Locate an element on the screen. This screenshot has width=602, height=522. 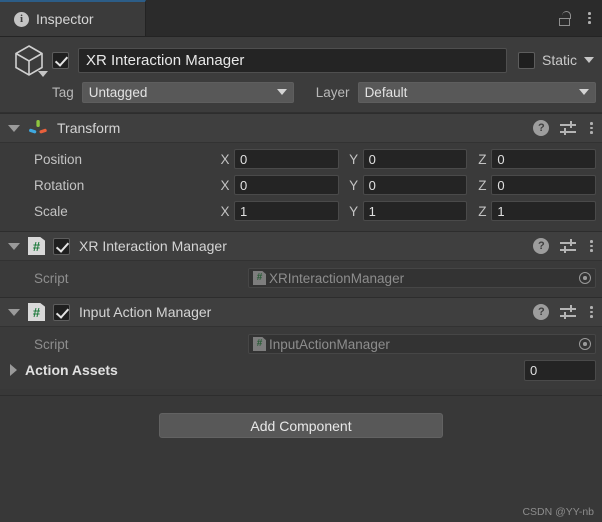
layer-label: Layer is located at coordinates (332, 92).